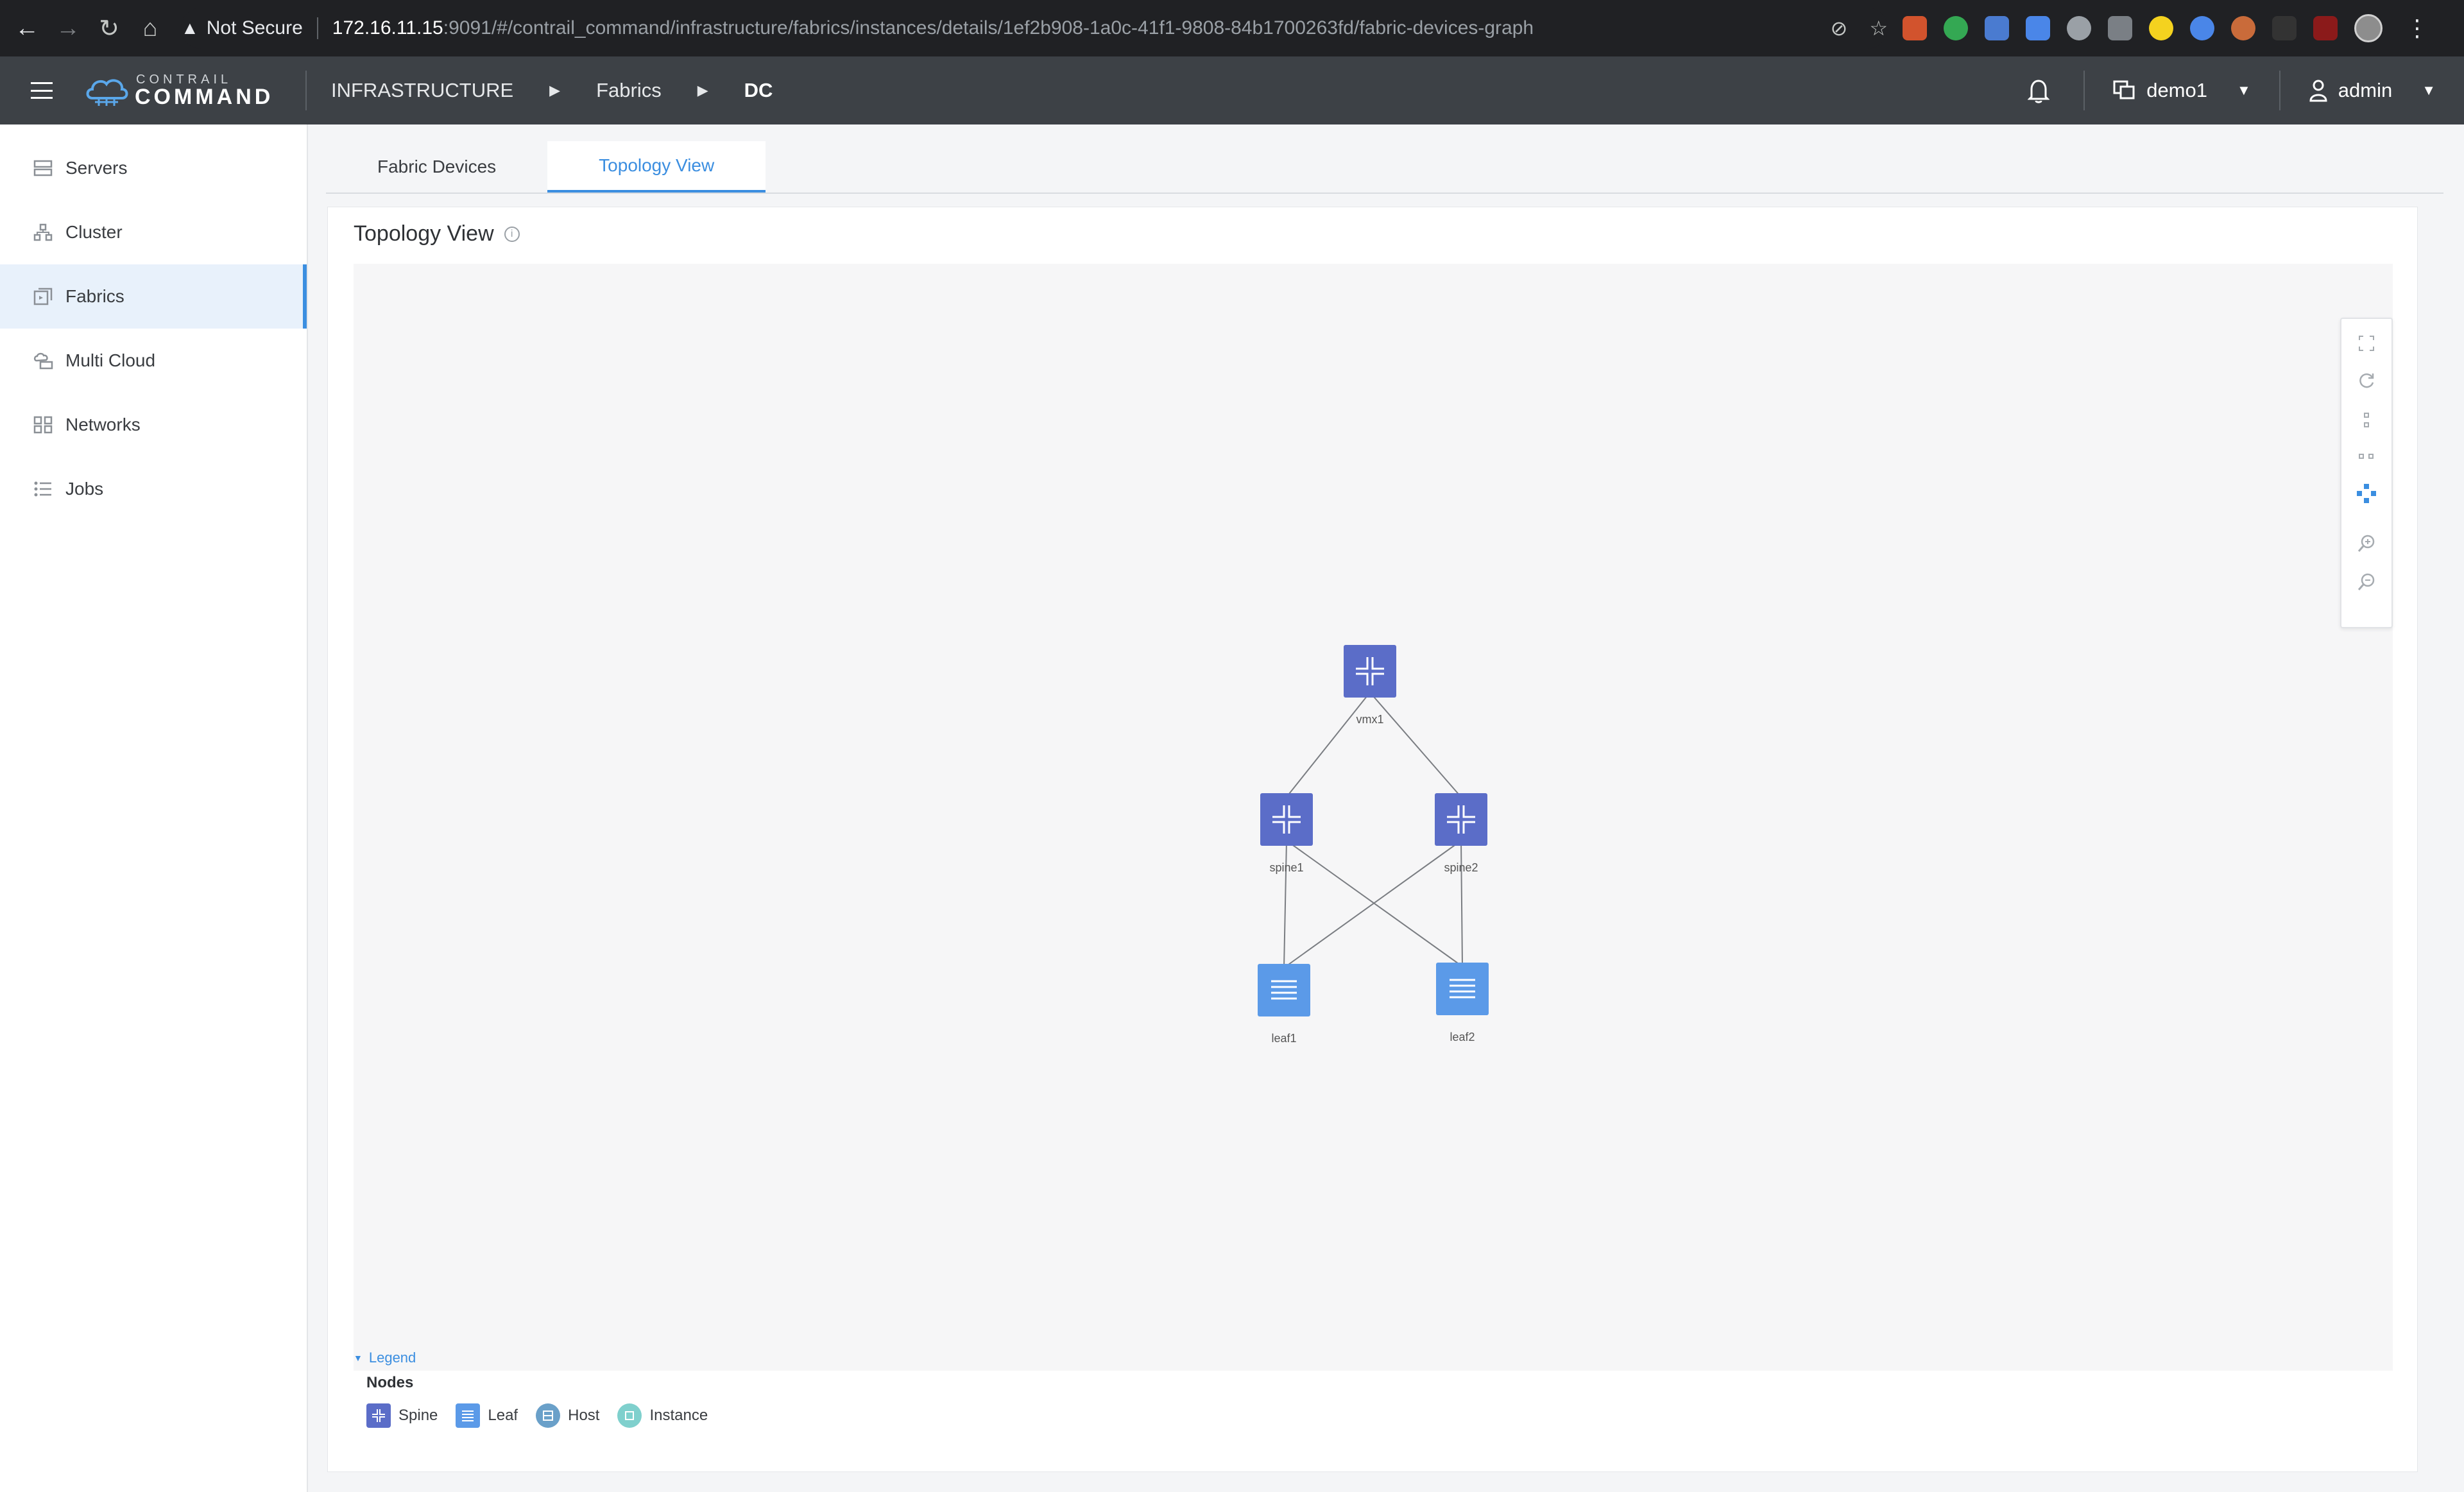 The height and width of the screenshot is (1492, 2464). What do you see at coordinates (68, 28) in the screenshot?
I see `forward-arrow-icon: →` at bounding box center [68, 28].